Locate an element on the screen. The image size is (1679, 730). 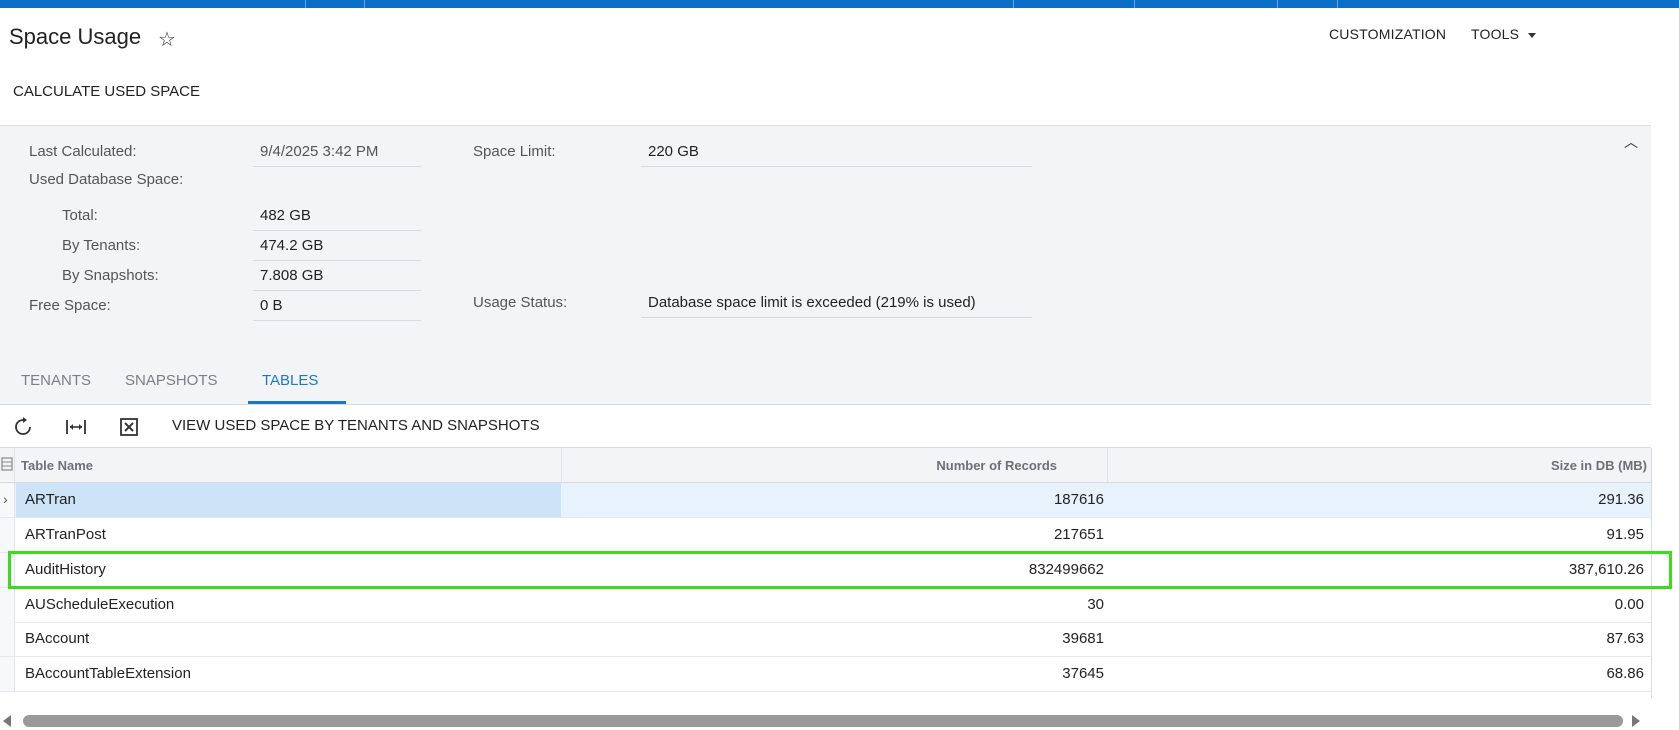
scrollbar-thumb is located at coordinates (823, 721).